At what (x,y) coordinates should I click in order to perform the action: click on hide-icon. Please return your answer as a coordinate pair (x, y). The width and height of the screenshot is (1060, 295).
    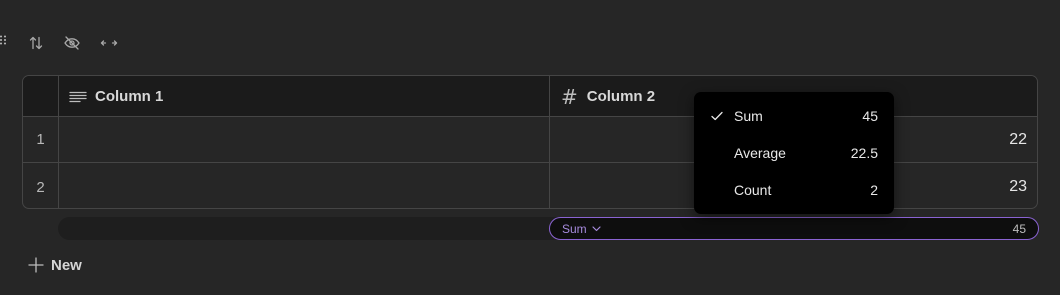
    Looking at the image, I should click on (72, 43).